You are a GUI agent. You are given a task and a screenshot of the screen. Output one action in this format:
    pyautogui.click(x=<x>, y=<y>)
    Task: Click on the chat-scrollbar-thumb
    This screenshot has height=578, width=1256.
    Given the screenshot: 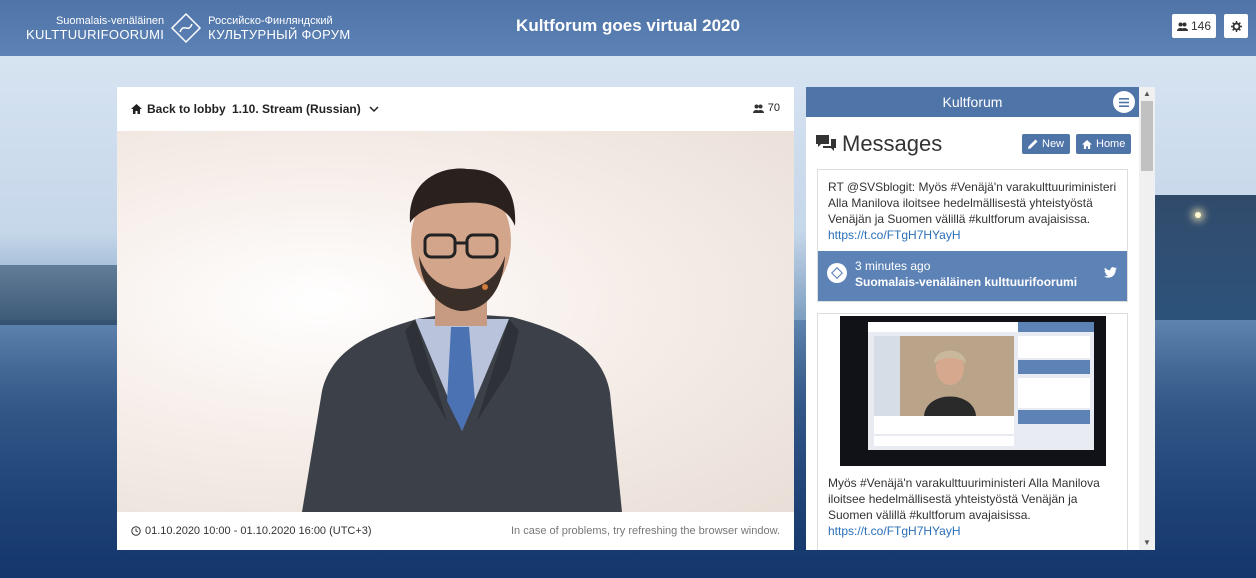 What is the action you would take?
    pyautogui.click(x=1147, y=136)
    